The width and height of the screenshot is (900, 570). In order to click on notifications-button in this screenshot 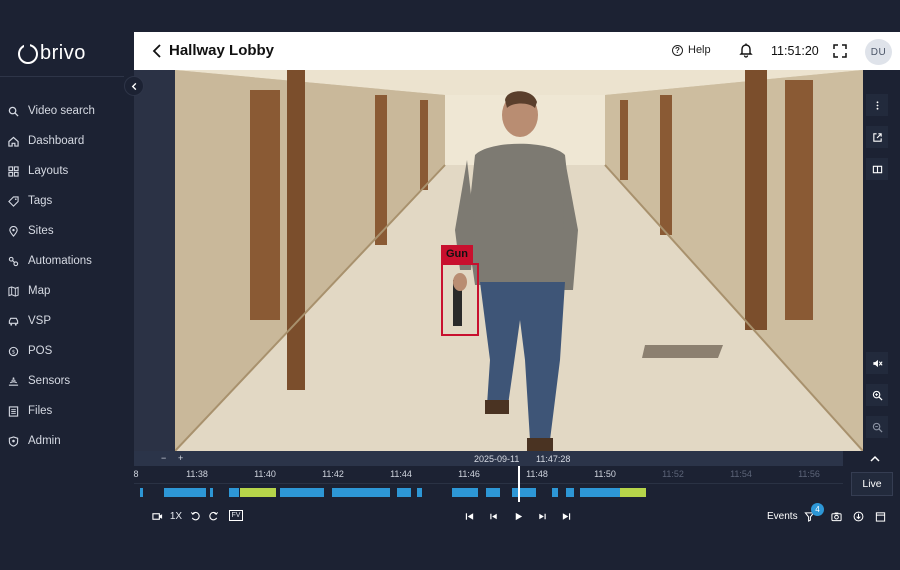, I will do `click(746, 50)`.